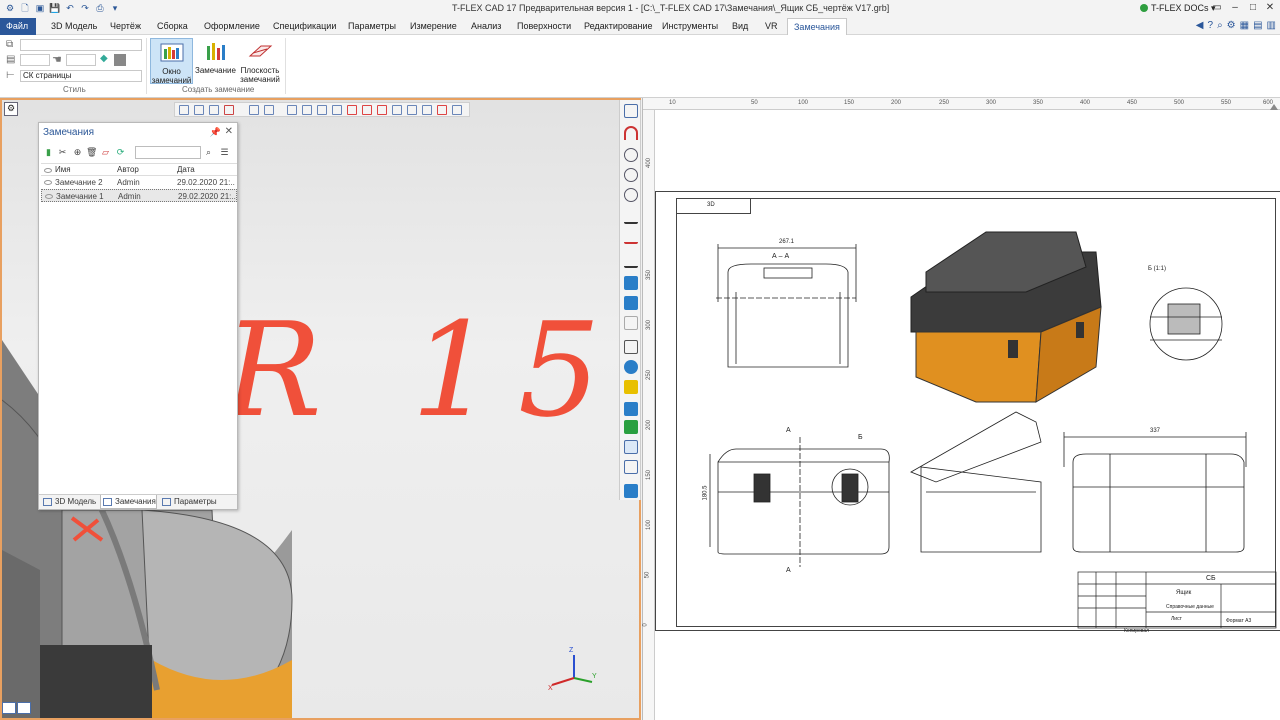 The height and width of the screenshot is (720, 1280). What do you see at coordinates (631, 155) in the screenshot?
I see `zoom-in-icon` at bounding box center [631, 155].